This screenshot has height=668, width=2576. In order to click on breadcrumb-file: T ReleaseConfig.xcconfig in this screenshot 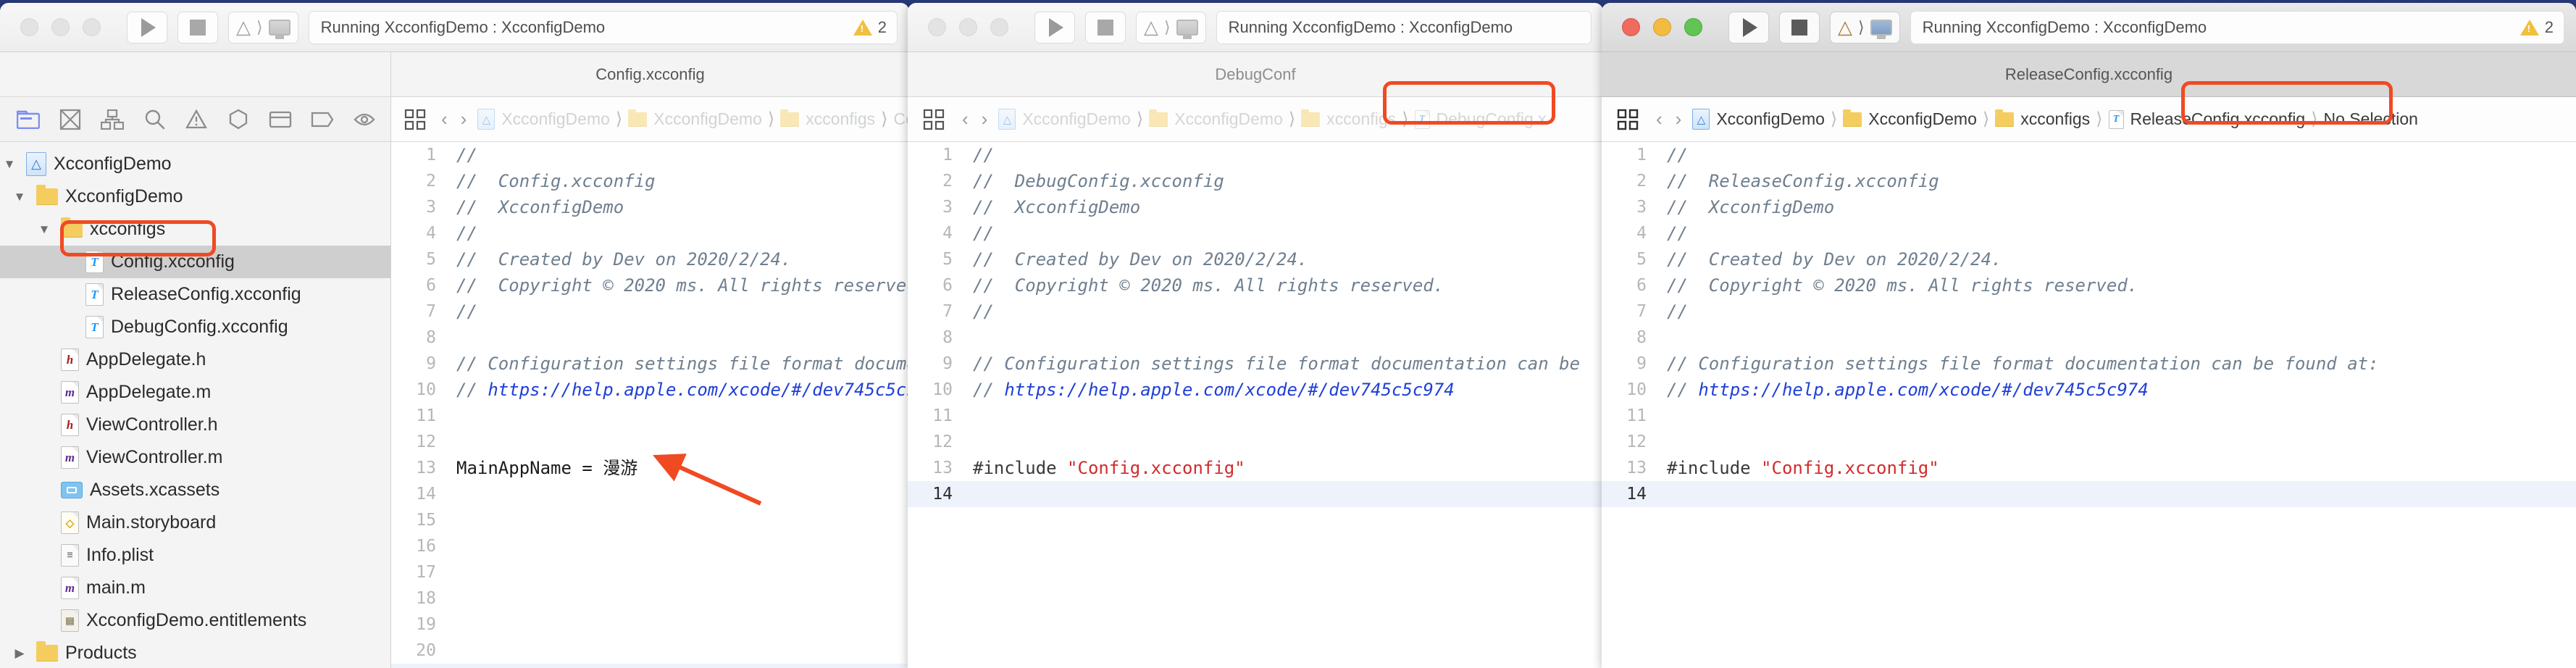, I will do `click(2207, 119)`.